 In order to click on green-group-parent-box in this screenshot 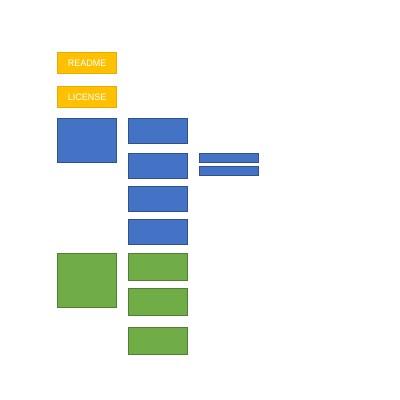, I will do `click(87, 280)`.